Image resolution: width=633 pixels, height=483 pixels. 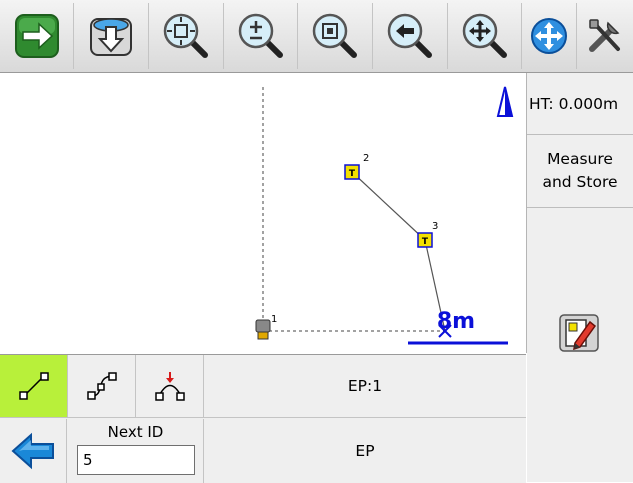 I want to click on point-2-label: 2, so click(x=366, y=158).